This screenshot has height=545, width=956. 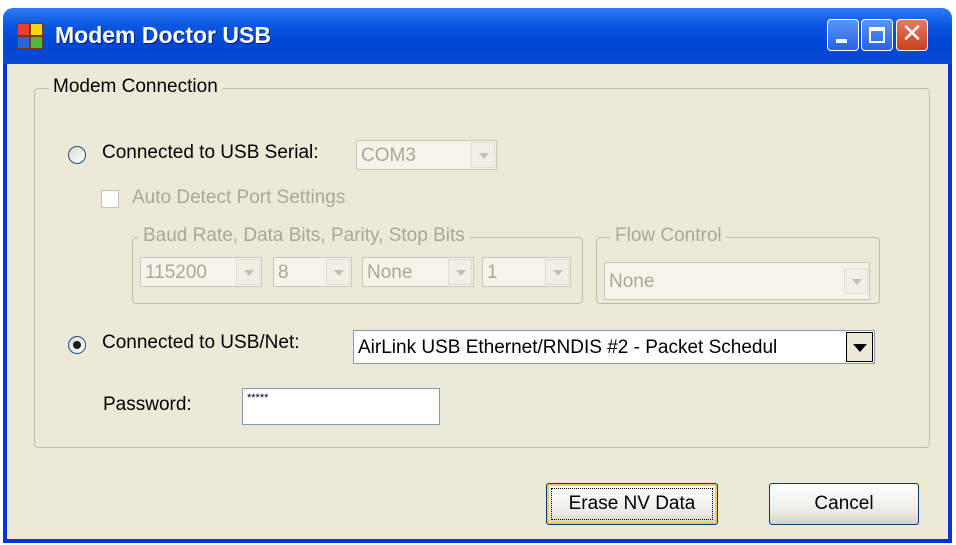 I want to click on cancel-button: Cancel, so click(x=844, y=504).